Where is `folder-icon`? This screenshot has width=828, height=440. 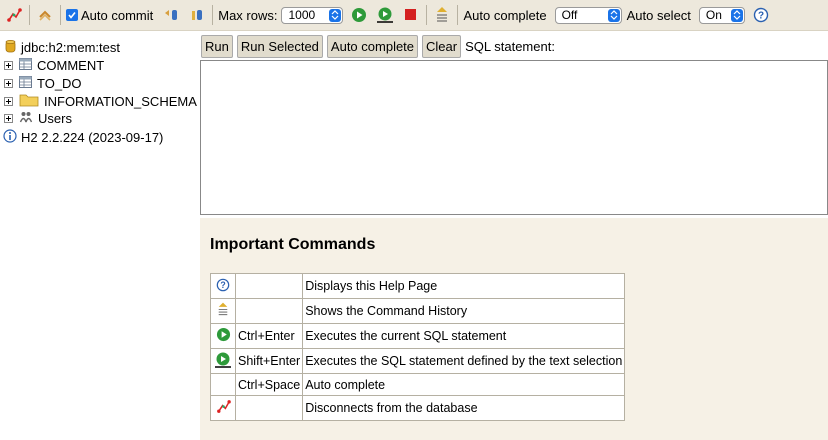
folder-icon is located at coordinates (29, 101).